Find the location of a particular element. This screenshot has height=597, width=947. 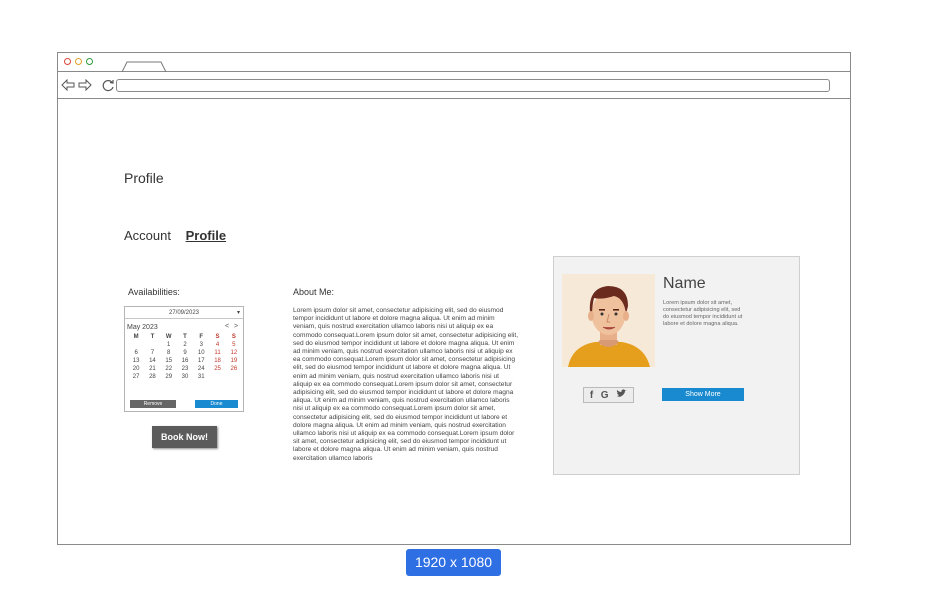

close-window-icon is located at coordinates (67, 61).